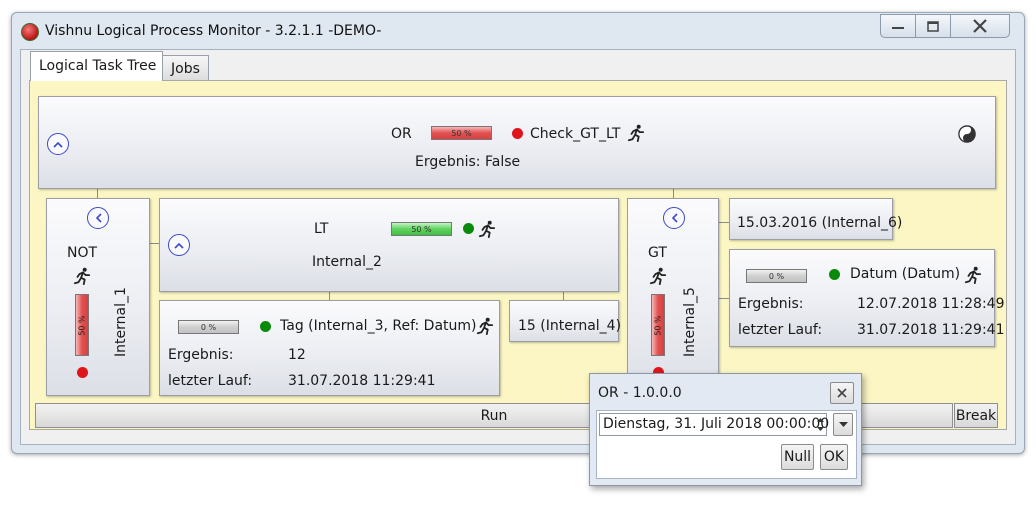 Image resolution: width=1036 pixels, height=506 pixels. Describe the element at coordinates (378, 326) in the screenshot. I see `tag-node-name: Tag (Internal_3, Ref: Datum)` at that location.